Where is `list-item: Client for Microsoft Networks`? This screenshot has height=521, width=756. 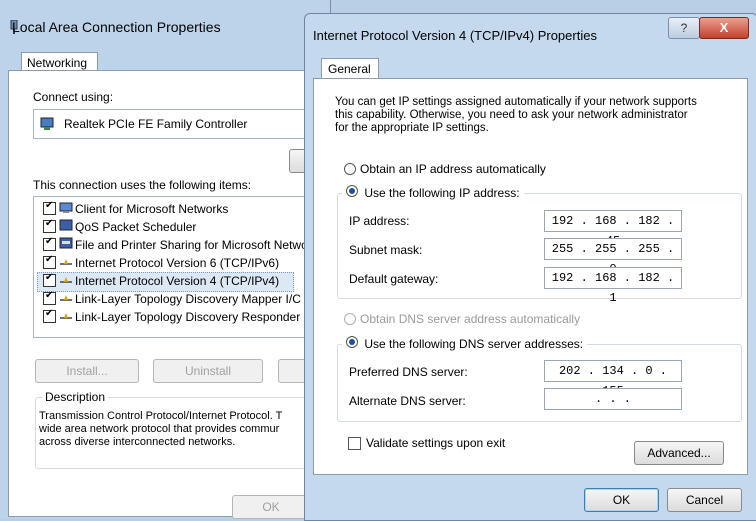
list-item: Client for Microsoft Networks is located at coordinates (135, 209).